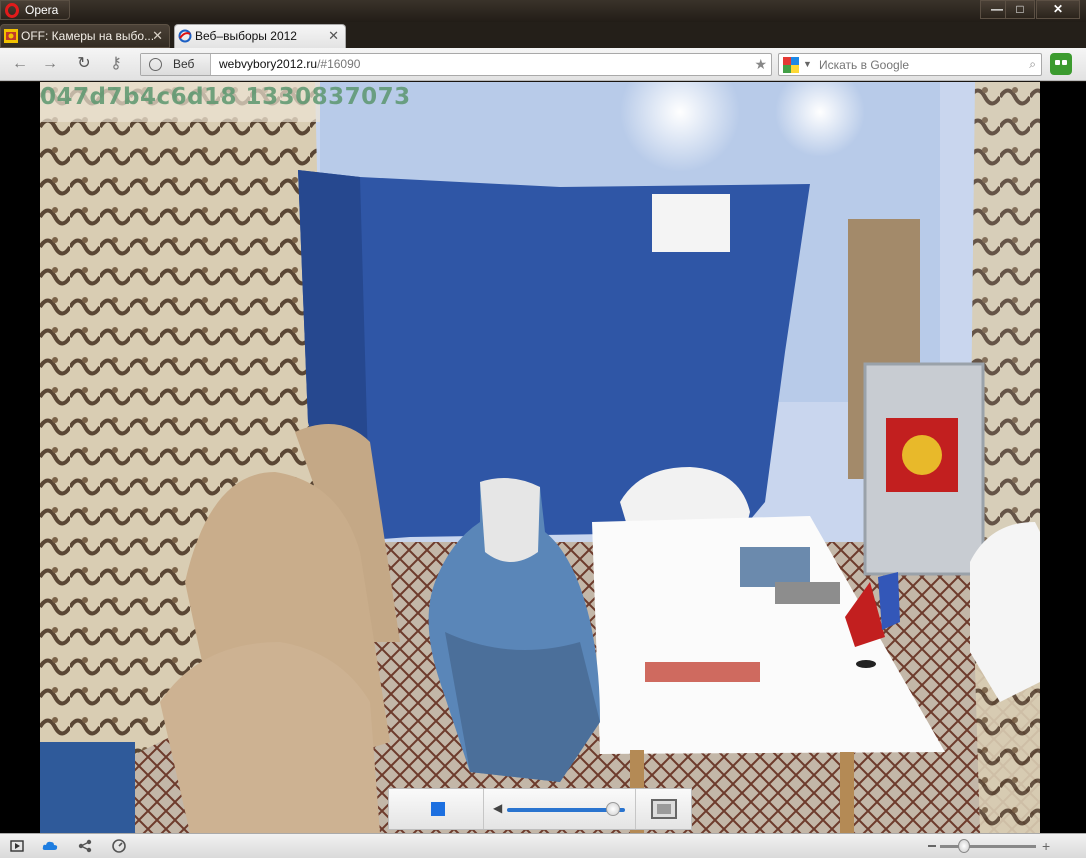 The height and width of the screenshot is (858, 1086). What do you see at coordinates (932, 846) in the screenshot?
I see `zoom-out-icon` at bounding box center [932, 846].